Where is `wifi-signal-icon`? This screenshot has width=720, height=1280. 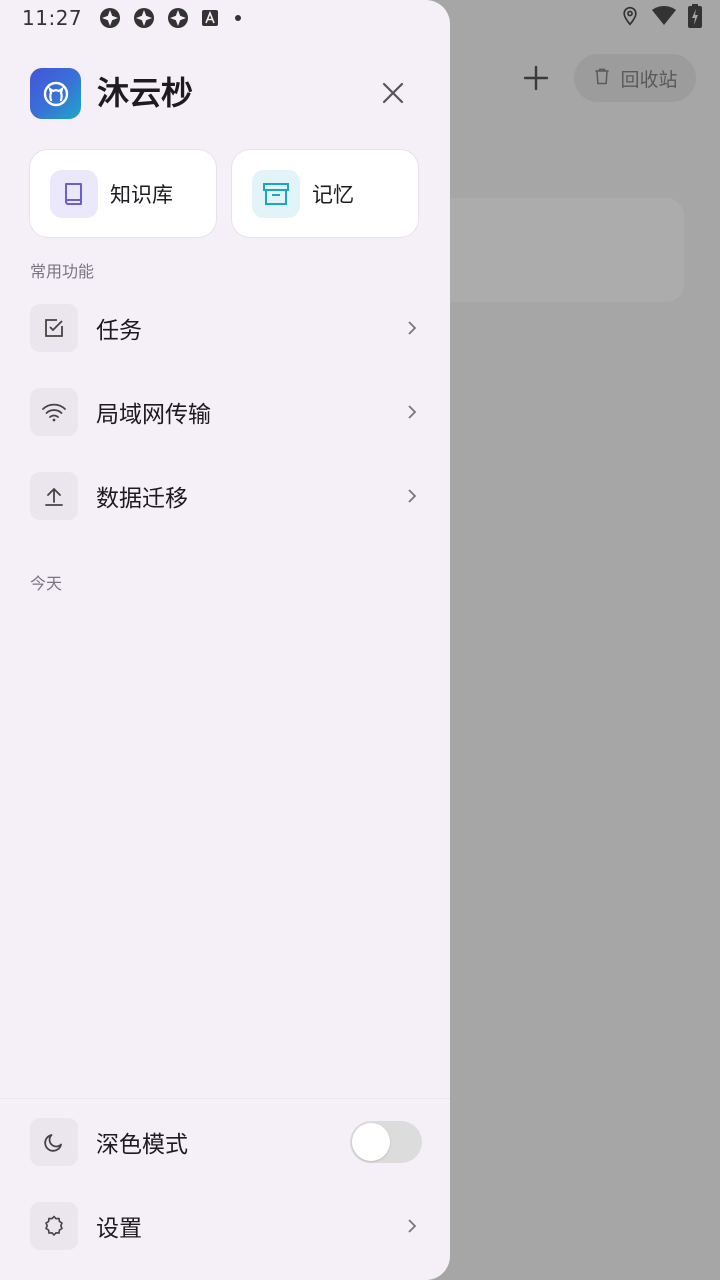
wifi-signal-icon is located at coordinates (664, 16).